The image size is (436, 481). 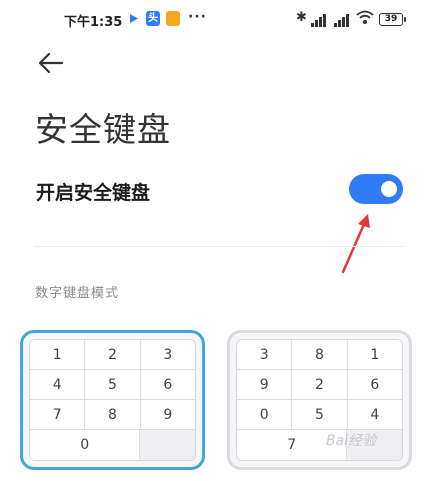 I want to click on keypad-row: 0, so click(x=112, y=445).